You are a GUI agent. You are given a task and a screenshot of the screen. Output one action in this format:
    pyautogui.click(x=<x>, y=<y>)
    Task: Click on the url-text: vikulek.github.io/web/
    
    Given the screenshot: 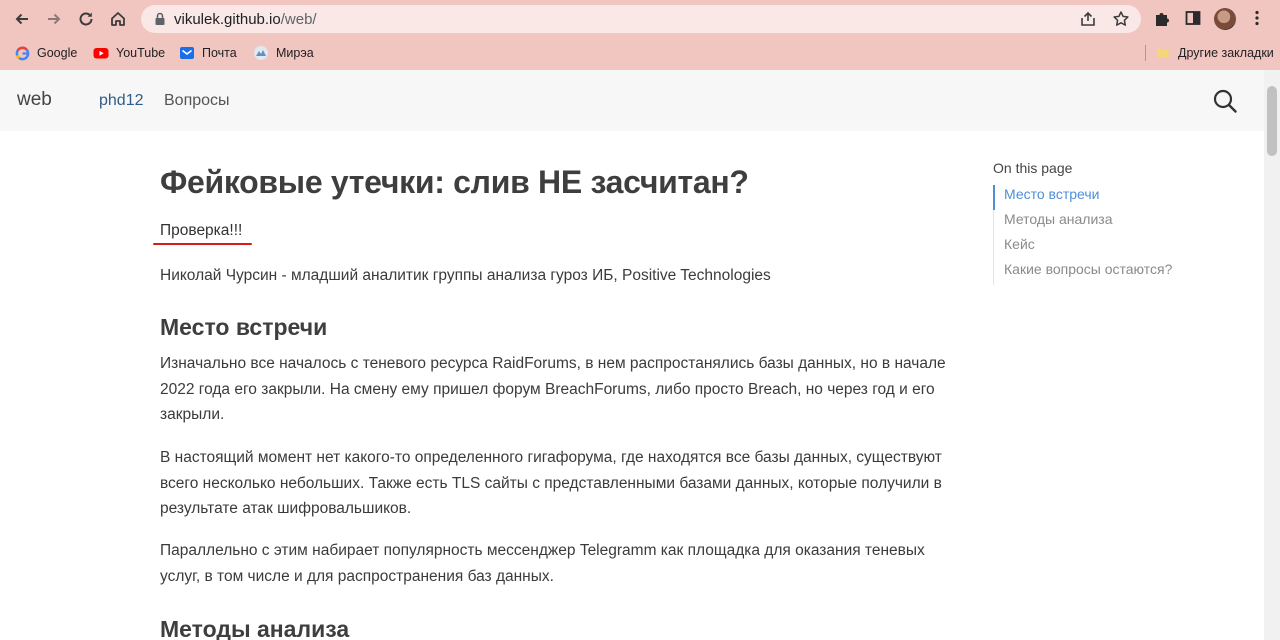 What is the action you would take?
    pyautogui.click(x=245, y=19)
    